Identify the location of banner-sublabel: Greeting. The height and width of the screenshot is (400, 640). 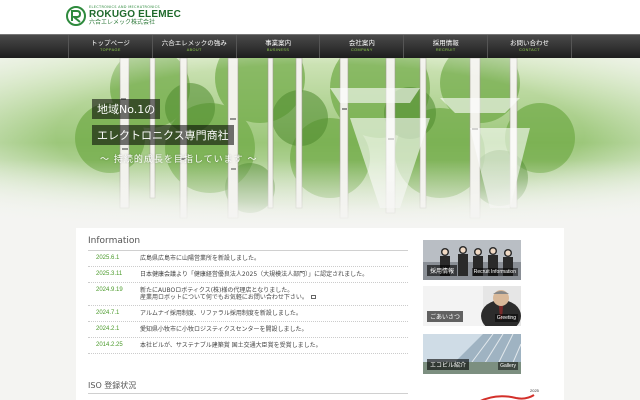
(506, 318).